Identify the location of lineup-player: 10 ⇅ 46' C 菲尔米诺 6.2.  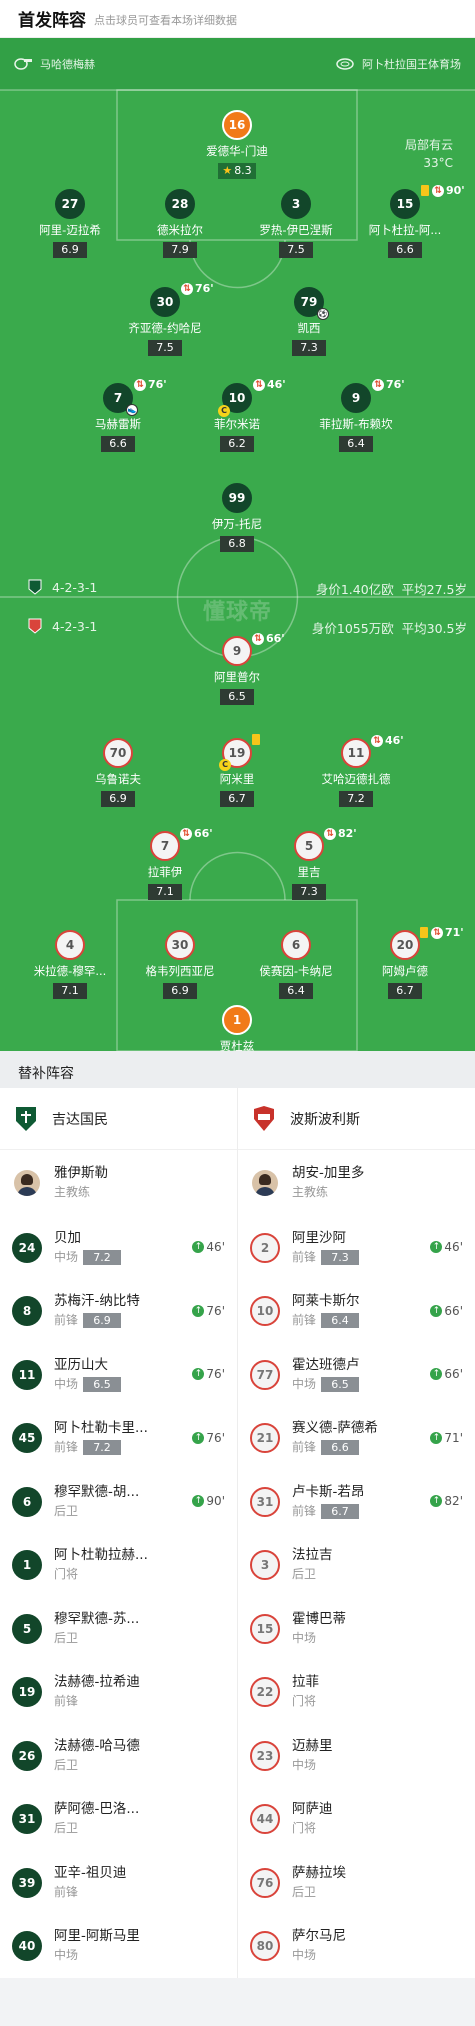
(237, 415).